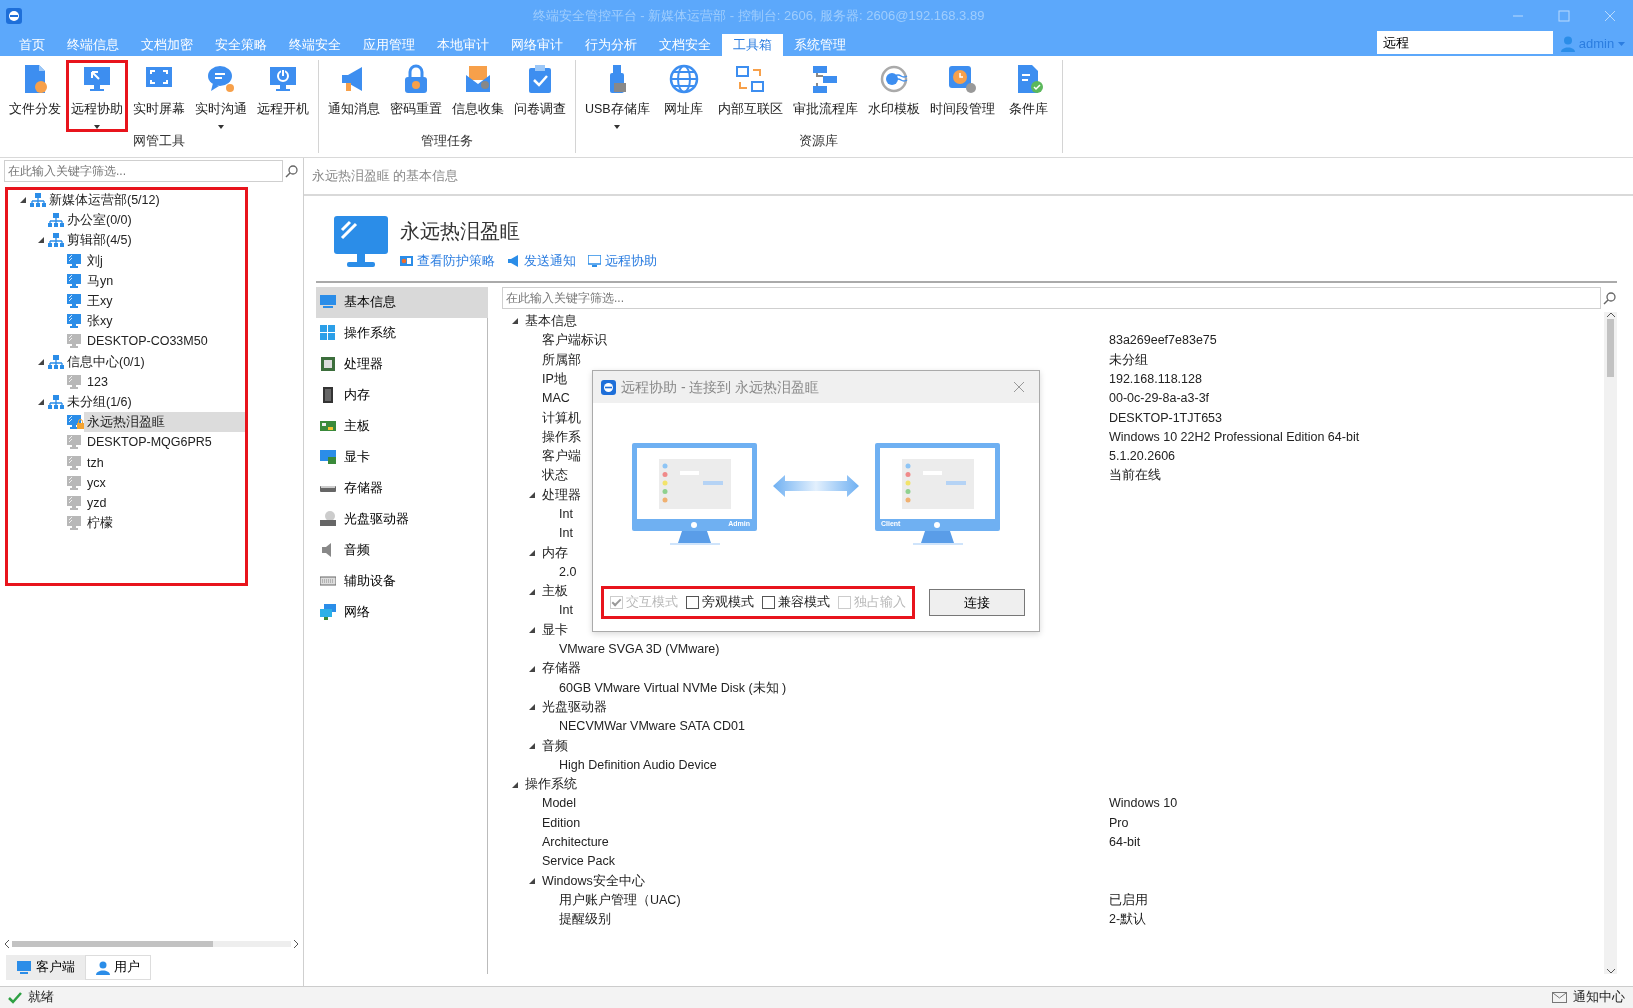  I want to click on property-label: 计算机, so click(561, 418).